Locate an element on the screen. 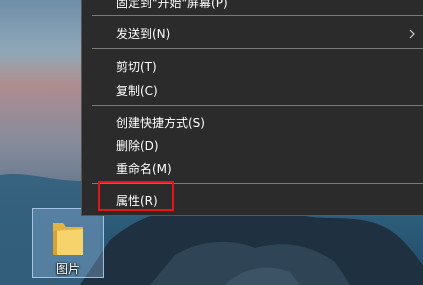 Image resolution: width=423 pixels, height=285 pixels. menu-item-create-shortcut: 创建快捷方式(S) is located at coordinates (252, 123).